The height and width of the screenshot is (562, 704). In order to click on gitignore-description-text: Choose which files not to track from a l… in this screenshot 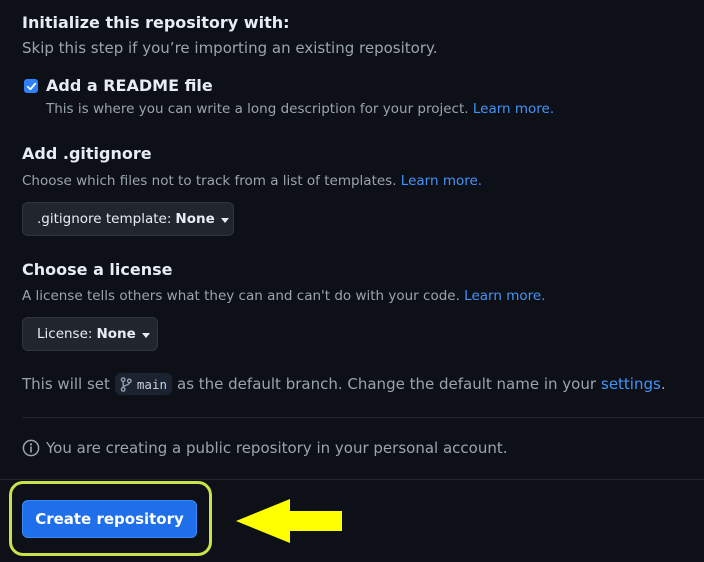, I will do `click(209, 181)`.